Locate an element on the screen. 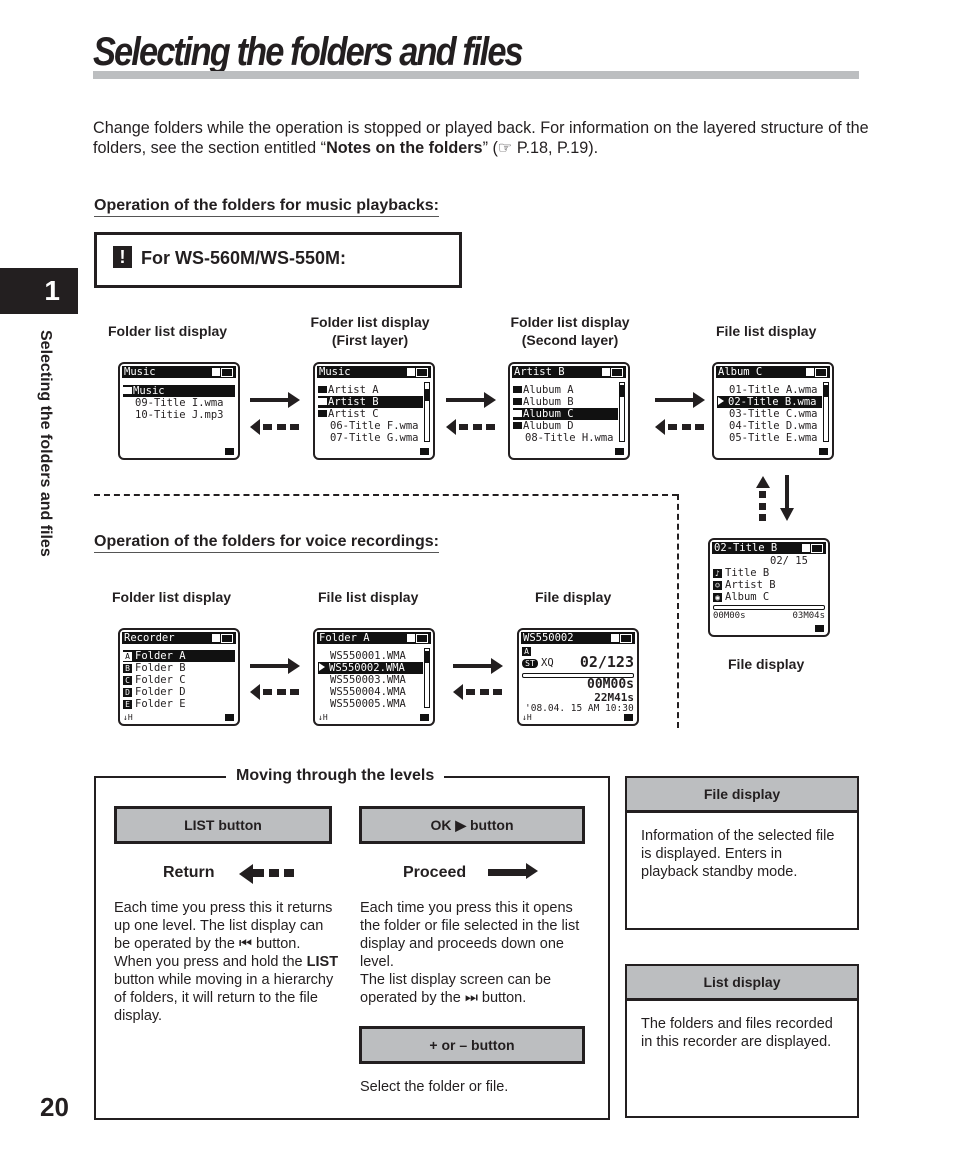 The height and width of the screenshot is (1159, 954). plus-minus-button-label: + or – button is located at coordinates (472, 1045).